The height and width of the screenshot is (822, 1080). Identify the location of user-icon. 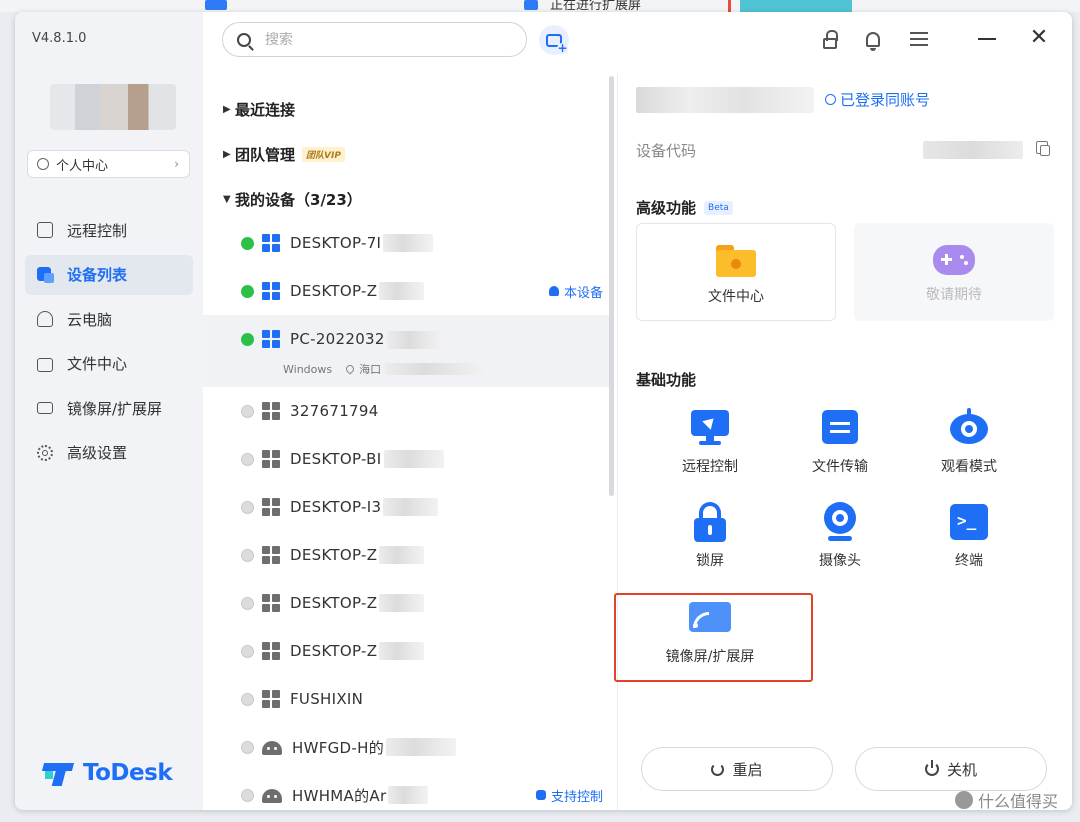
(43, 164).